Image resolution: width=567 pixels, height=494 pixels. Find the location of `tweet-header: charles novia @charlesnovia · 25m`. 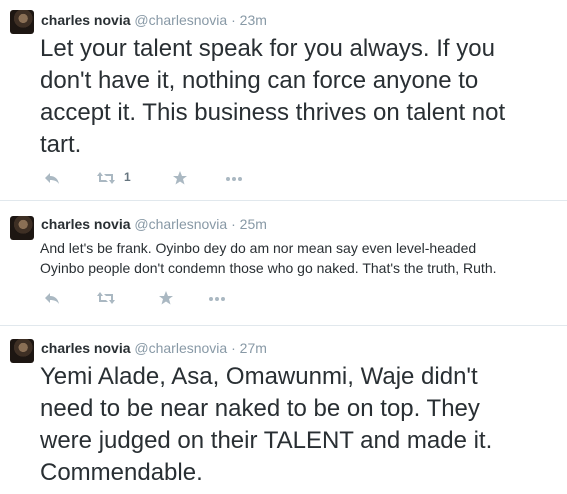

tweet-header: charles novia @charlesnovia · 25m is located at coordinates (154, 224).